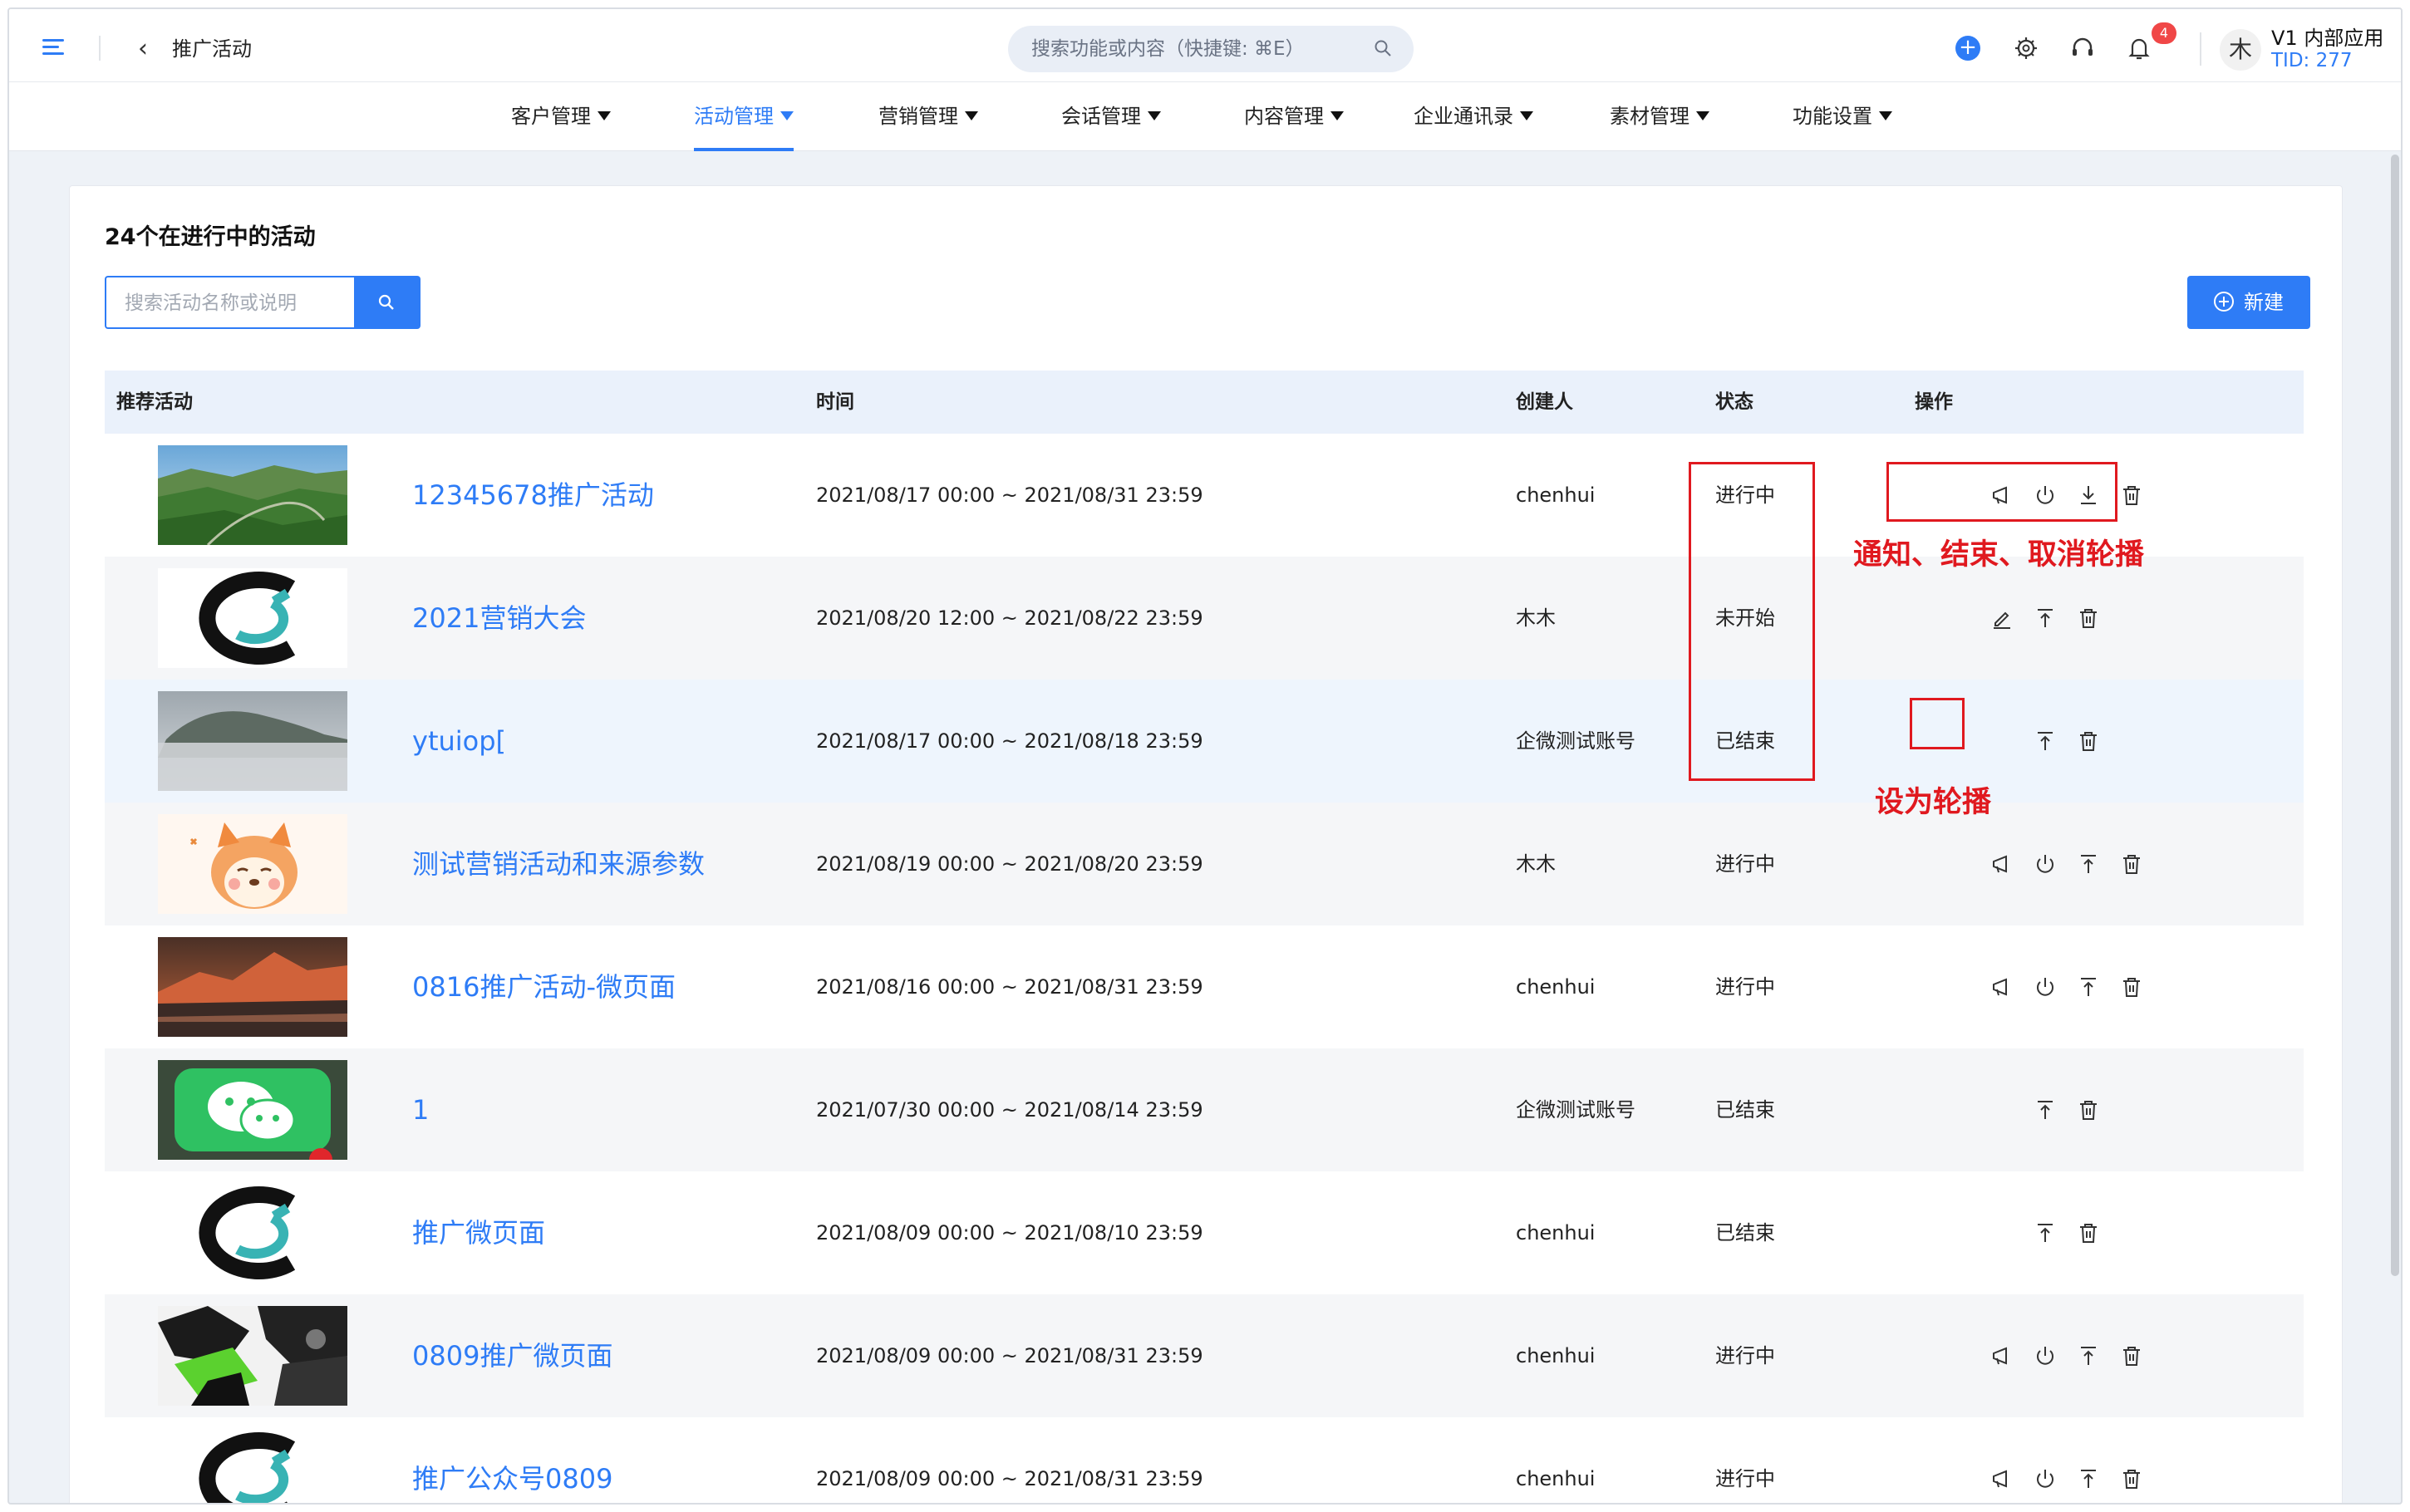  Describe the element at coordinates (512, 1356) in the screenshot. I see `activity-name-link: 0809推广微页面` at that location.